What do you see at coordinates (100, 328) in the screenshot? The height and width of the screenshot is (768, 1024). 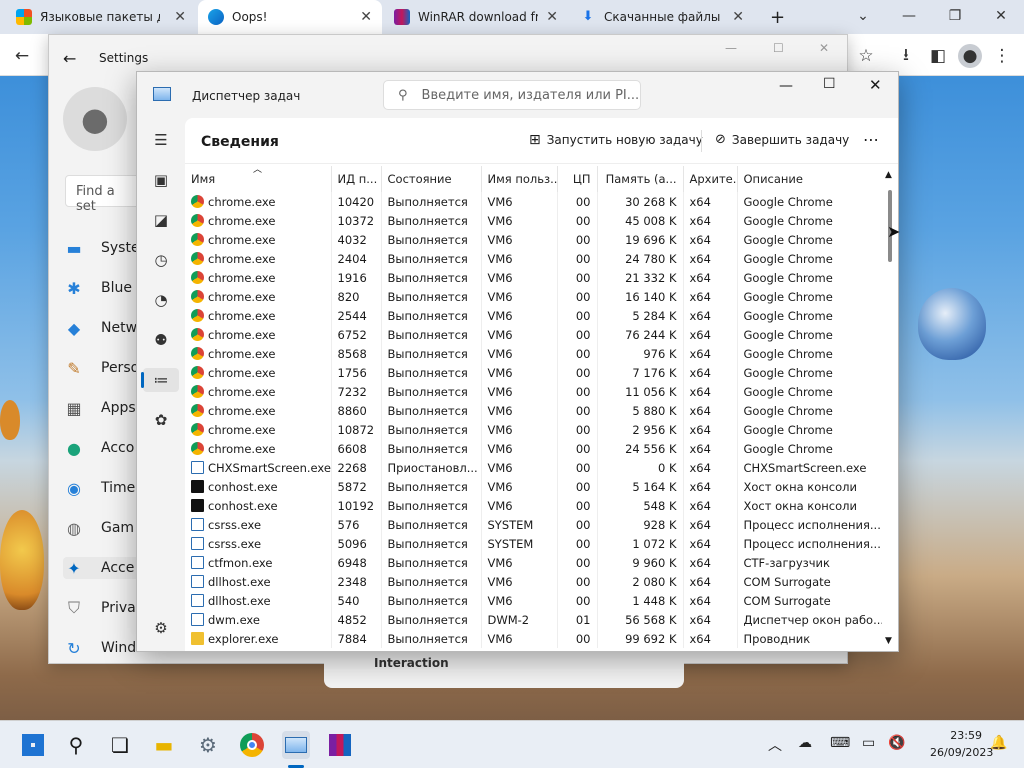 I see `settings-nav-network: ◆ Netw` at bounding box center [100, 328].